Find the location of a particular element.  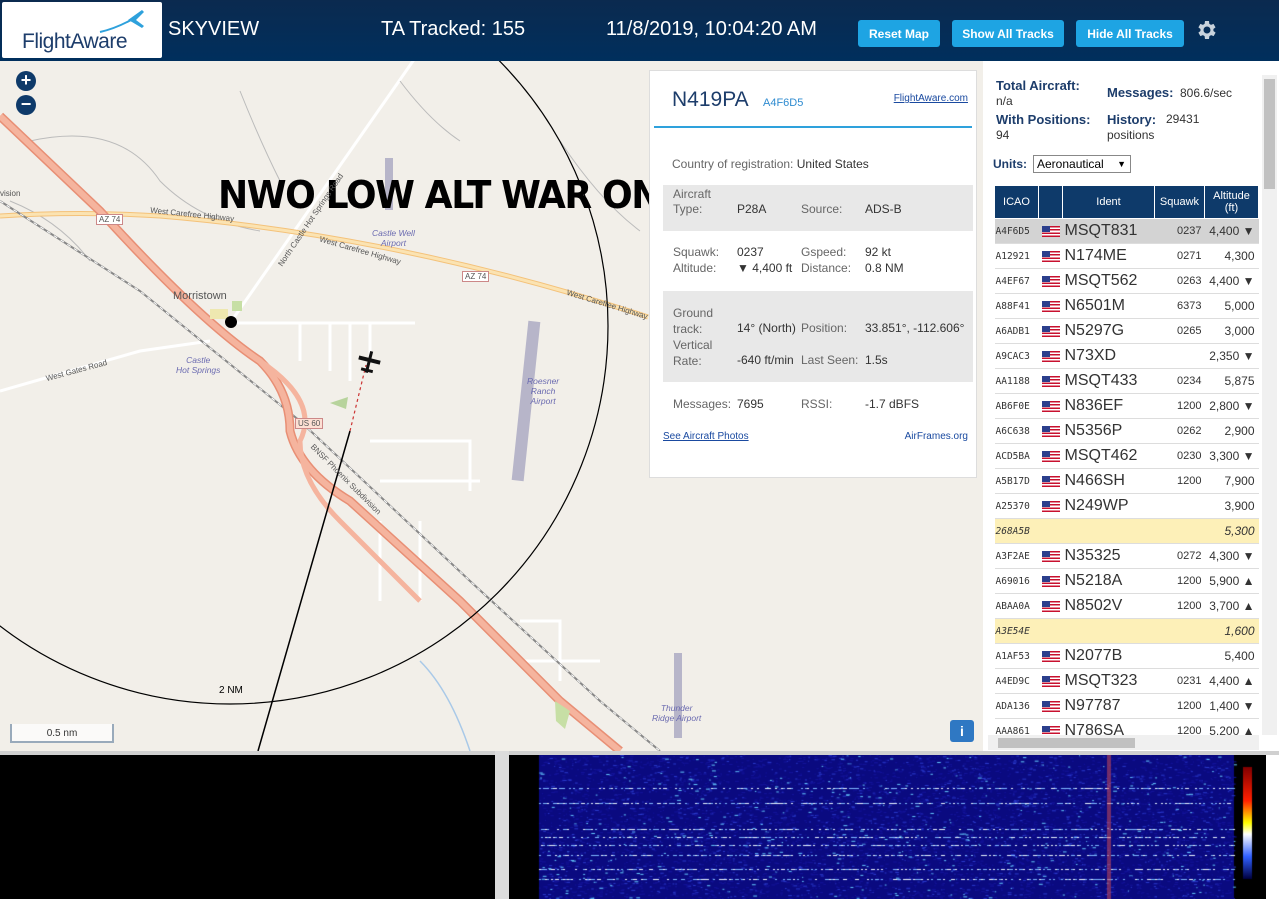

table-row: A88F41 N6501M 6373 5,000 is located at coordinates (1126, 306).